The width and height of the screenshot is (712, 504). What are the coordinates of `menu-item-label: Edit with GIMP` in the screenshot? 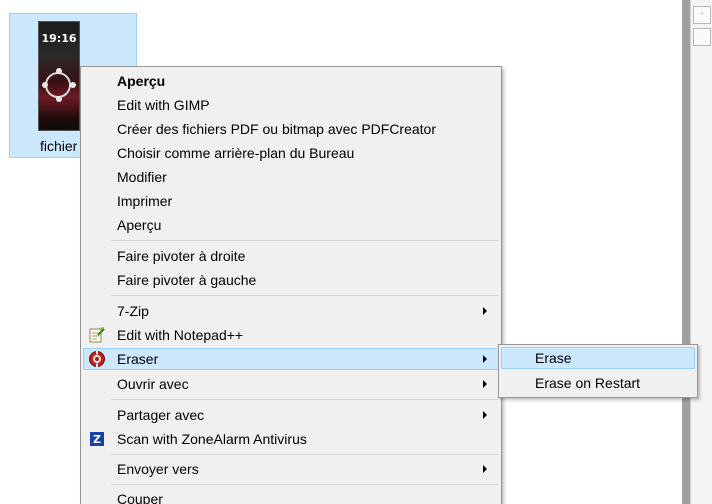 It's located at (163, 105).